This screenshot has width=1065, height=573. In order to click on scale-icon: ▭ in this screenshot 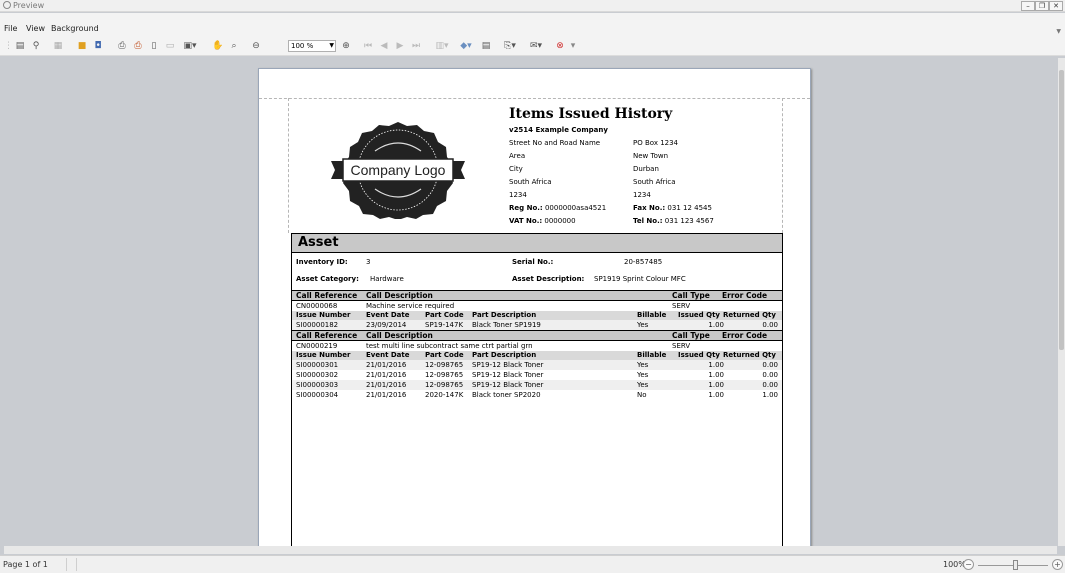, I will do `click(170, 46)`.